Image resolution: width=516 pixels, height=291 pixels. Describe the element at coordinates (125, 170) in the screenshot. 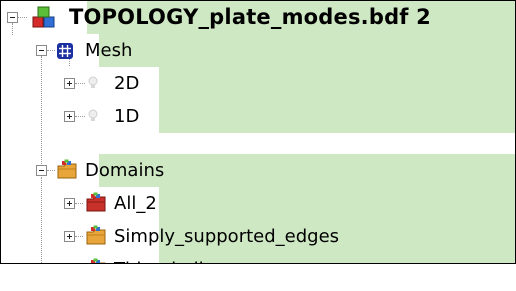

I see `tree-item-label: Domains` at that location.